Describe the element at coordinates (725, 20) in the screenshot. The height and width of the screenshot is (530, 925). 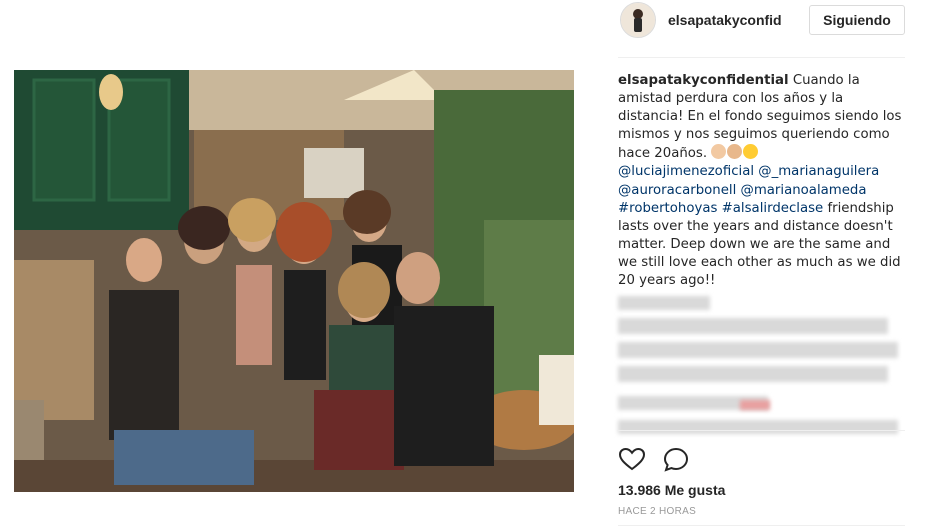
I see `username-link: elsapatakyconfid` at that location.